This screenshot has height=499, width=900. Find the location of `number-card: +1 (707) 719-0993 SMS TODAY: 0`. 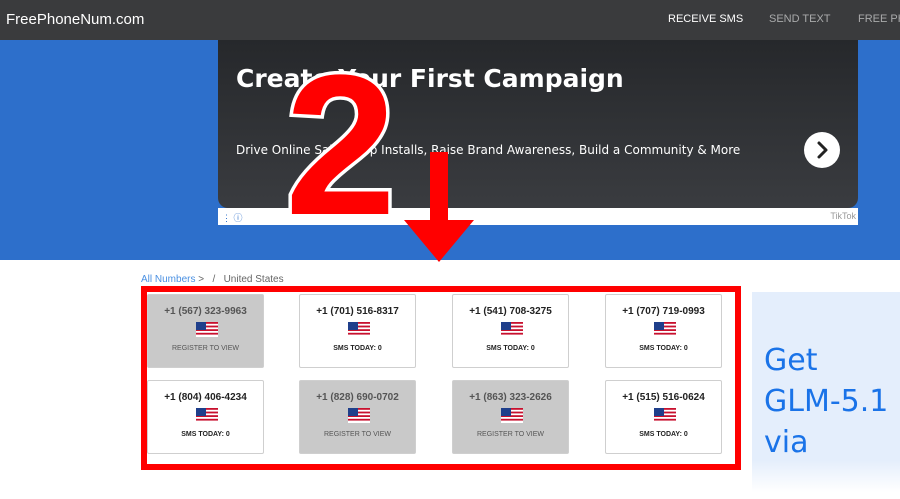

number-card: +1 (707) 719-0993 SMS TODAY: 0 is located at coordinates (663, 331).